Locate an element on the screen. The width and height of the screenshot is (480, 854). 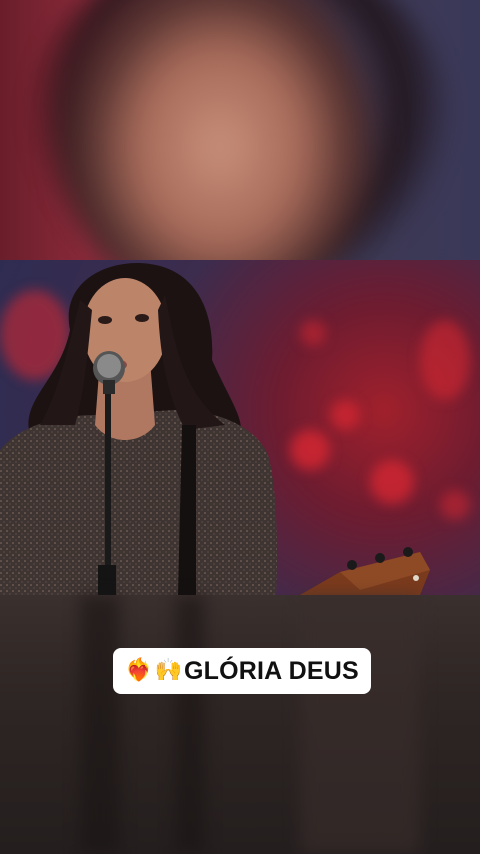
caption-text: GLÓRIA DEUS is located at coordinates (271, 670).